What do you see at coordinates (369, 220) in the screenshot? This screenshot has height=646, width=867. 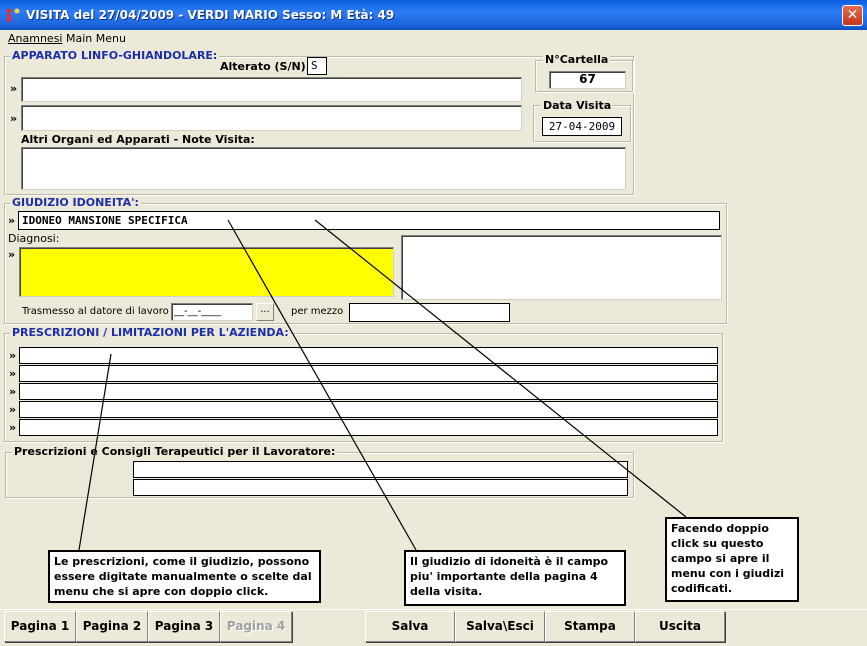 I see `giudizio-input: IDONEO MANSIONE SPECIFICA` at bounding box center [369, 220].